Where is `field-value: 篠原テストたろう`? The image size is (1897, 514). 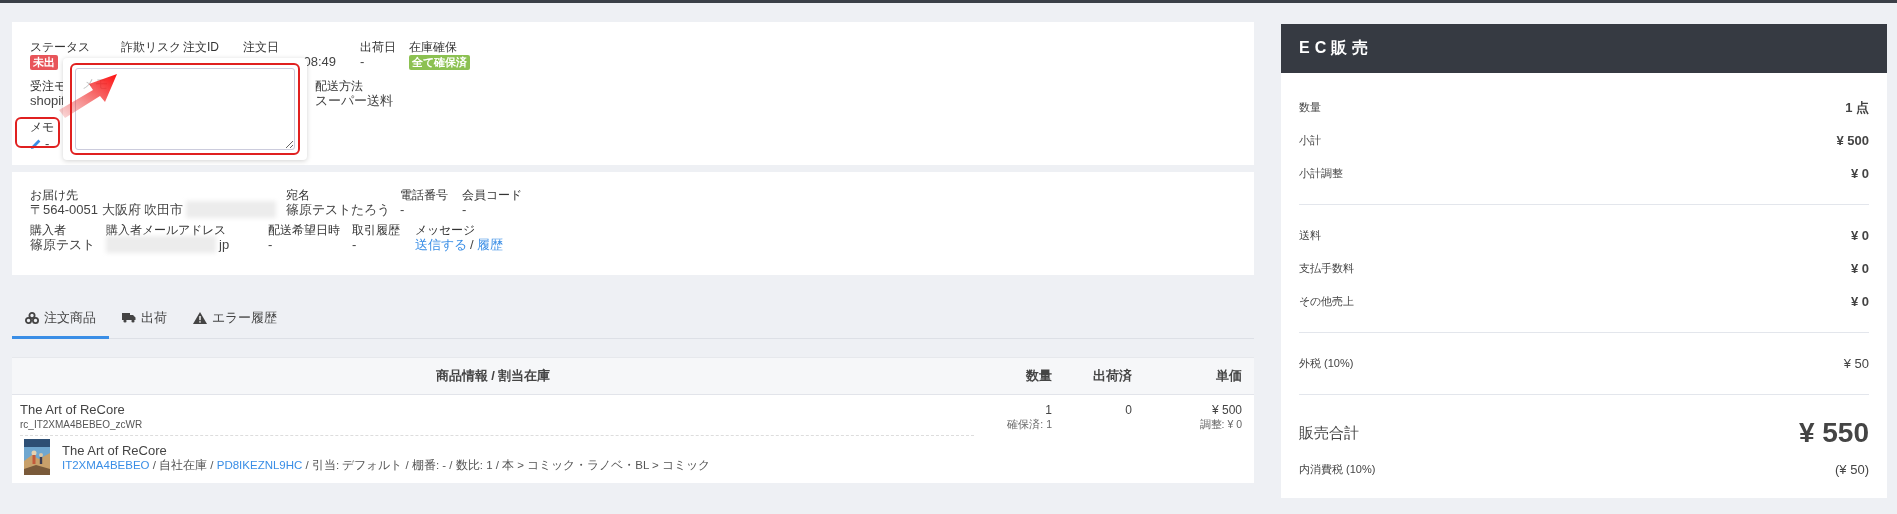 field-value: 篠原テストたろう is located at coordinates (338, 209).